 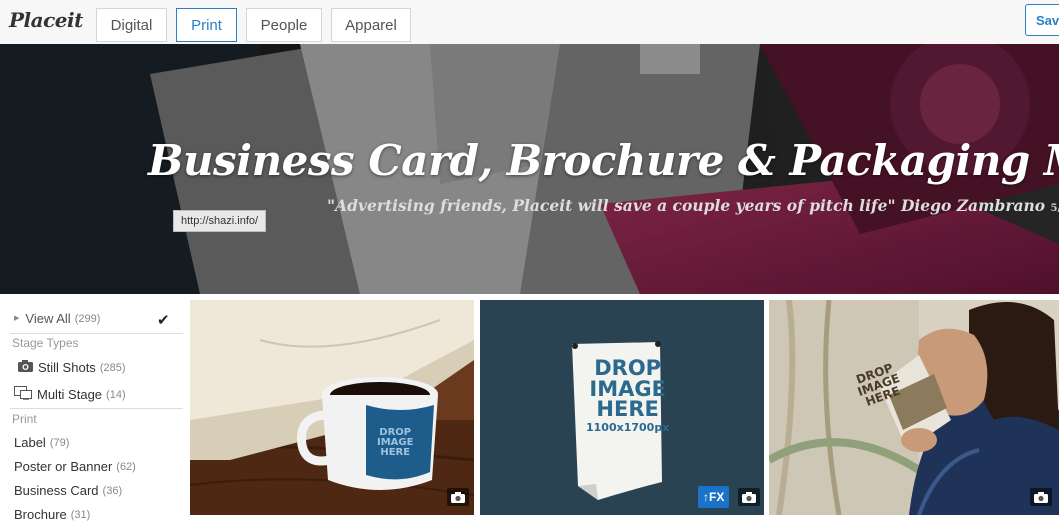 I want to click on drop-image-placeholder: DROP IMAGE HERE 1100x1700px, so click(x=627, y=396).